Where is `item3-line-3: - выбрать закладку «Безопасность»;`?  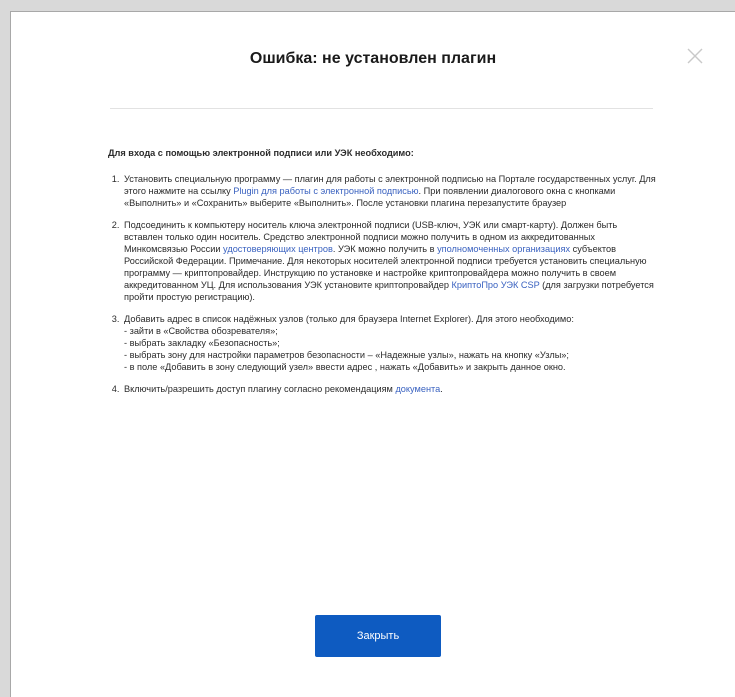
item3-line-3: - выбрать закладку «Безопасность»; is located at coordinates (202, 343).